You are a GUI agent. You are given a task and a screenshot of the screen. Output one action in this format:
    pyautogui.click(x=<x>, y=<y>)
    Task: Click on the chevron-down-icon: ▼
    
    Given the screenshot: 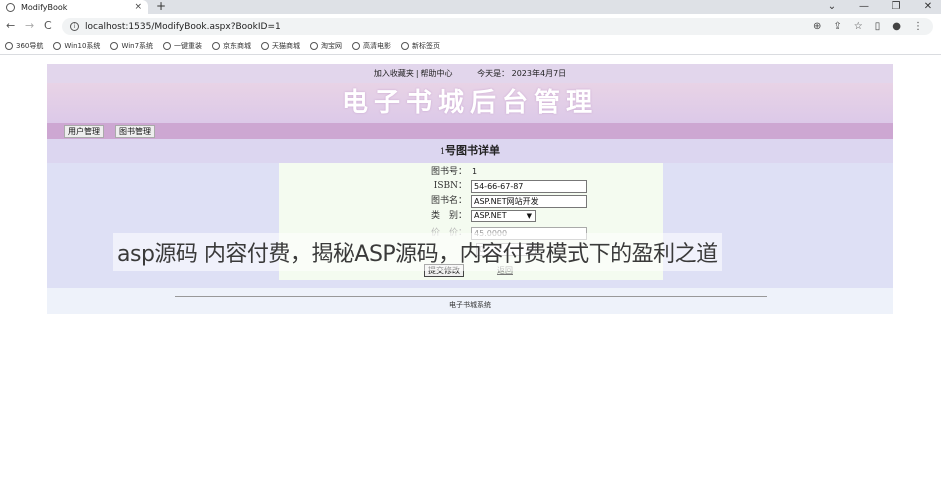 What is the action you would take?
    pyautogui.click(x=529, y=216)
    